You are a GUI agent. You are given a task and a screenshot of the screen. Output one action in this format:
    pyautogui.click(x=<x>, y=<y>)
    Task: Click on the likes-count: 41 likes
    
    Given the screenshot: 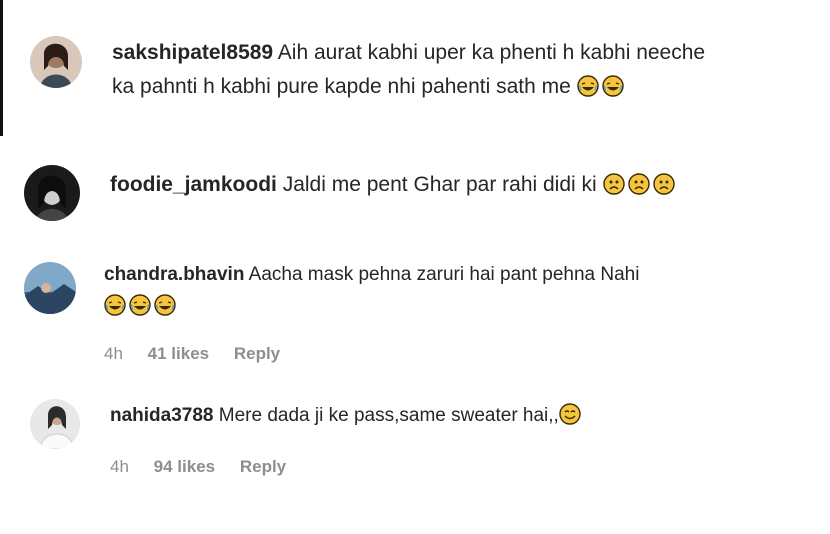 What is the action you would take?
    pyautogui.click(x=178, y=353)
    